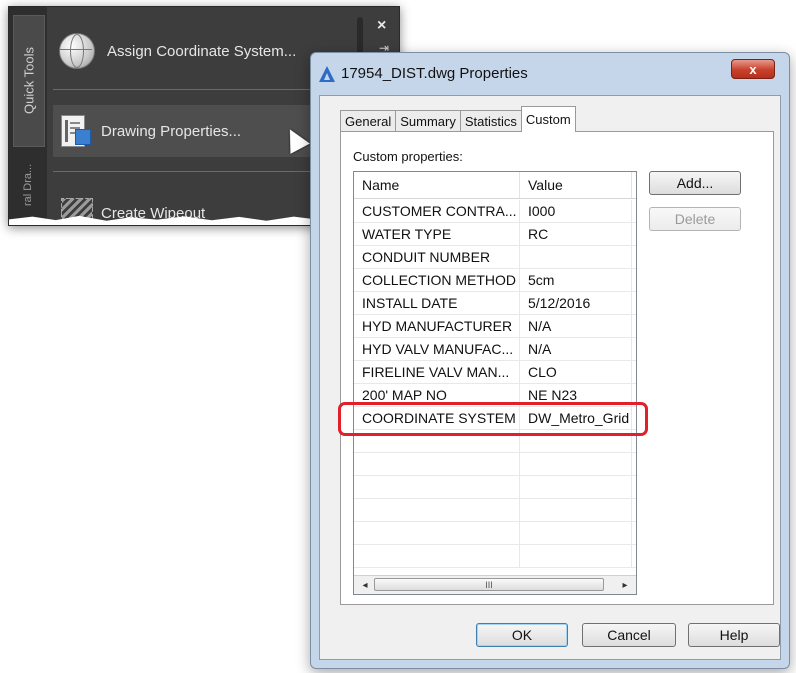 The width and height of the screenshot is (796, 673). I want to click on list-item: CUSTOMER CONTRA... I000, so click(495, 211).